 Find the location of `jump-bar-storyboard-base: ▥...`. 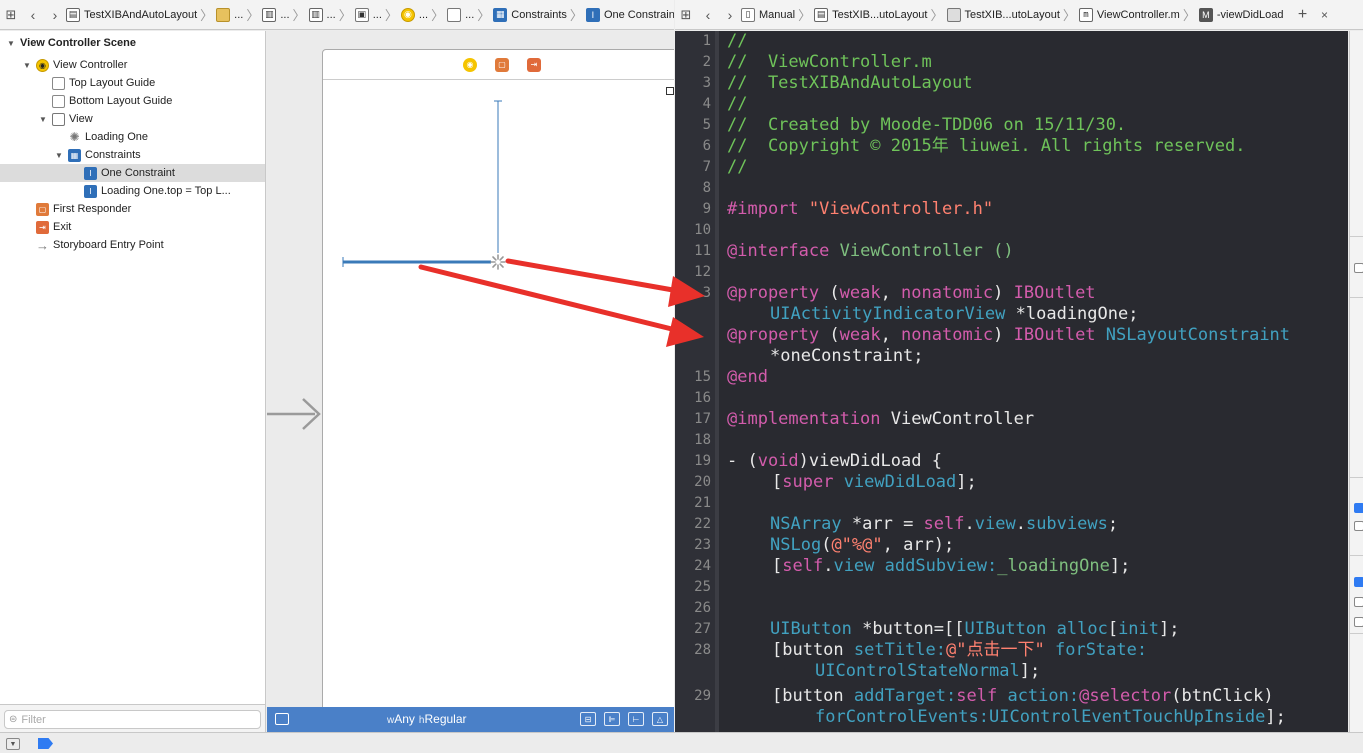

jump-bar-storyboard-base: ▥... is located at coordinates (322, 14).